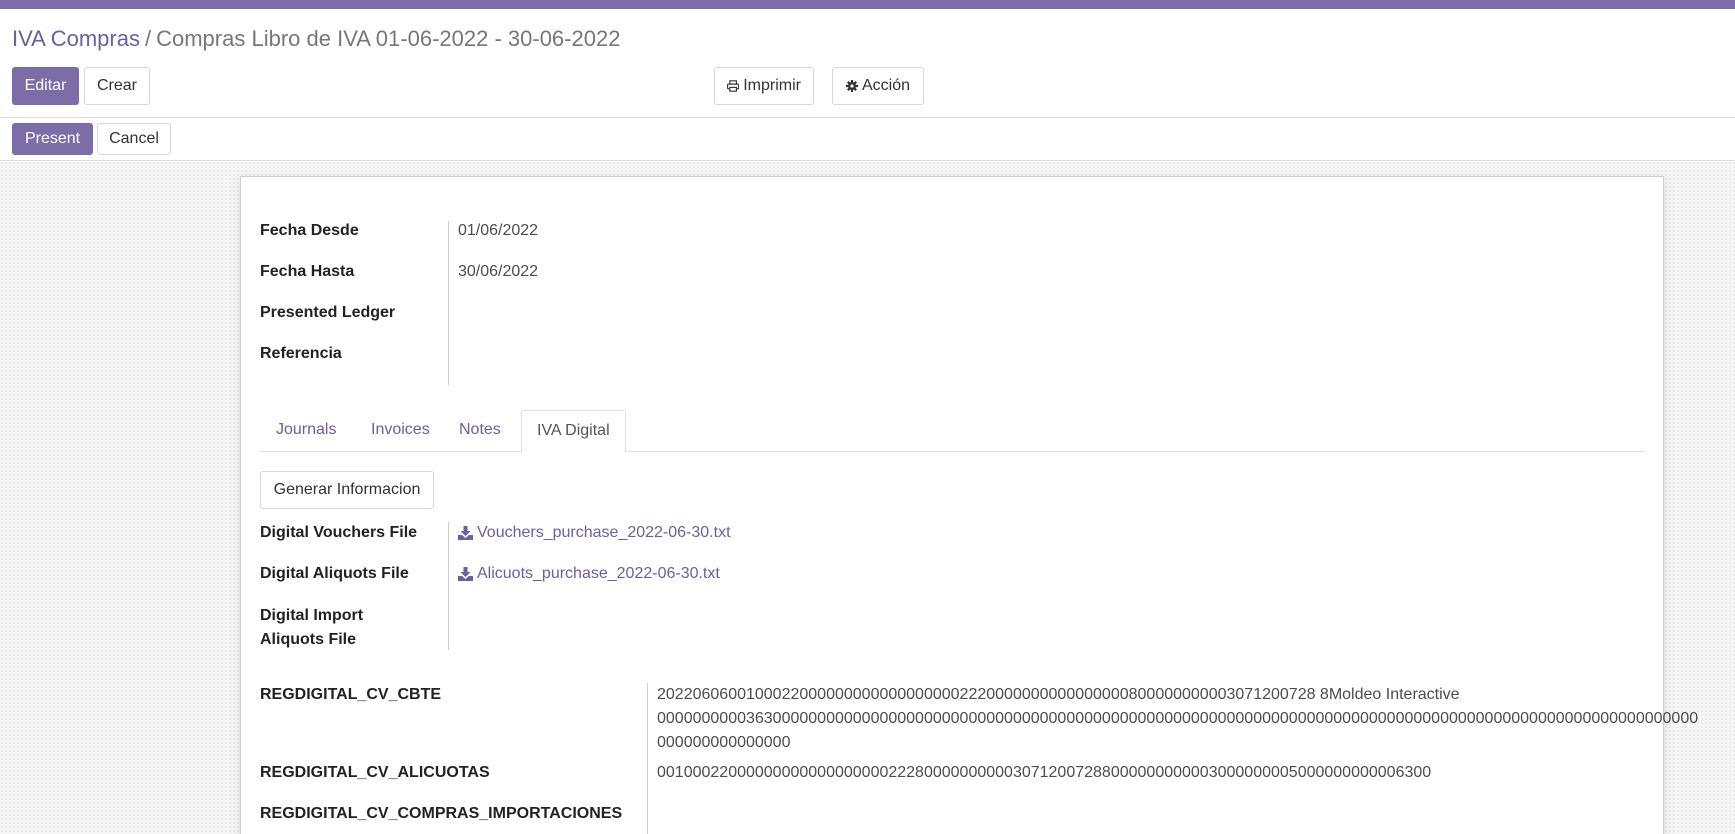 This screenshot has width=1735, height=834. I want to click on regdigital-cv-compras-importaciones-label: REGDIGITAL_CV_COMPRAS_IMPORTACIONES, so click(441, 813).